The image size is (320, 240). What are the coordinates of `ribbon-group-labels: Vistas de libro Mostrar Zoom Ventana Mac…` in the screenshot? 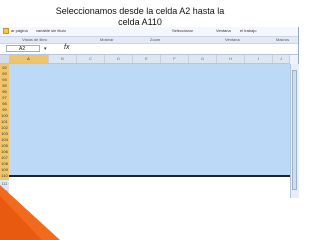 It's located at (149, 40).